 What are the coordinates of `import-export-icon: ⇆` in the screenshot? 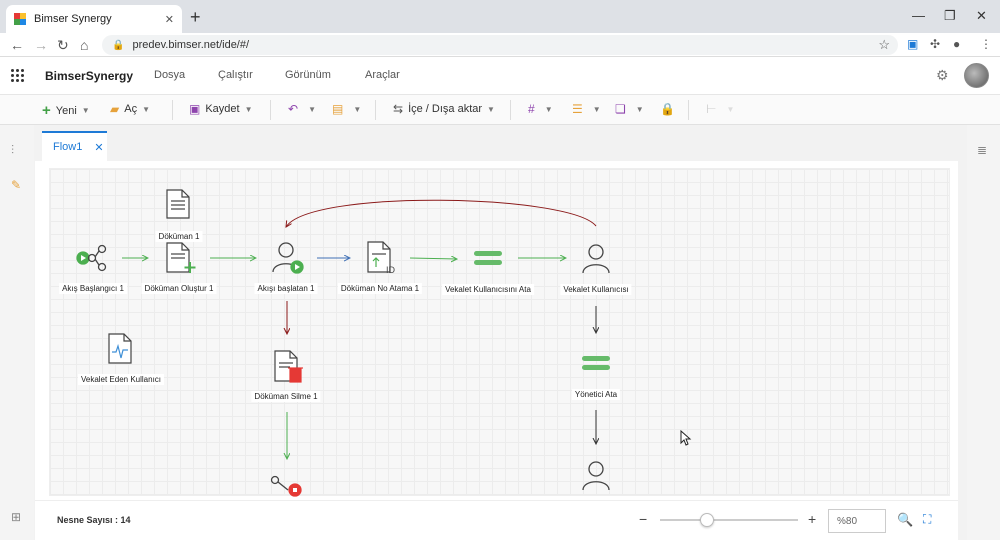 It's located at (398, 109).